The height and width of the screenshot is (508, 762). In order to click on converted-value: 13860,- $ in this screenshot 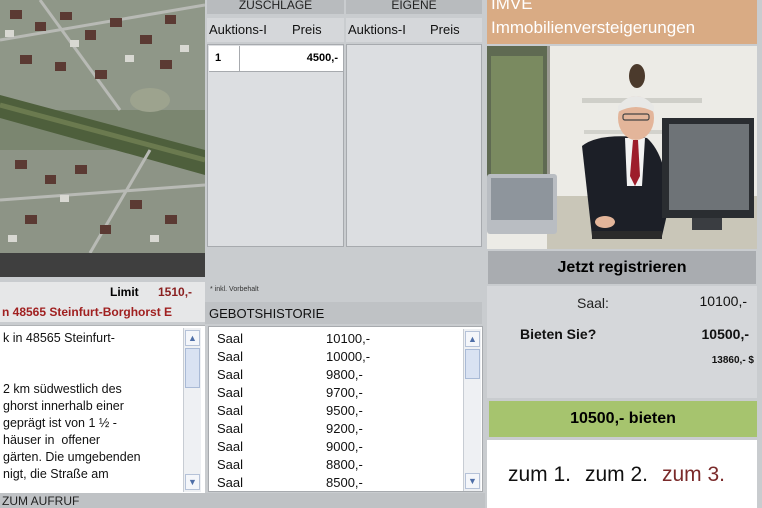, I will do `click(732, 360)`.